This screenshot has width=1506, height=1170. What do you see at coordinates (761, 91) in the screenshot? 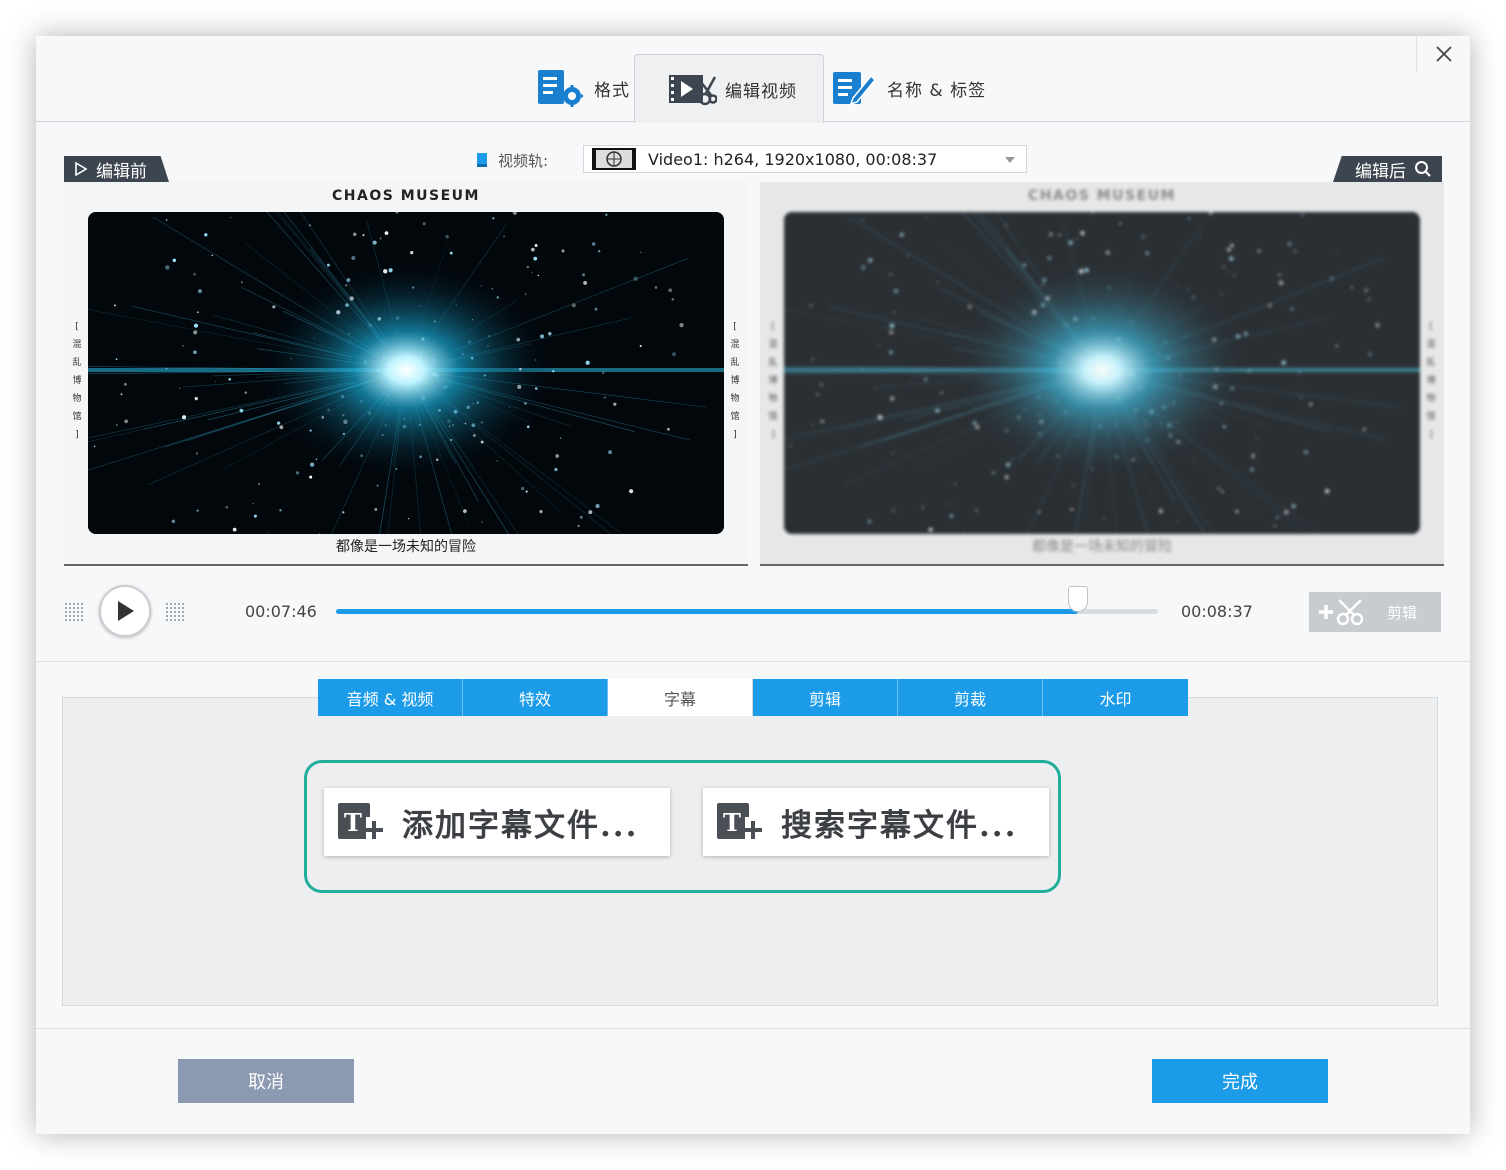
I see `tab-edit-video-label: 编辑视频` at bounding box center [761, 91].